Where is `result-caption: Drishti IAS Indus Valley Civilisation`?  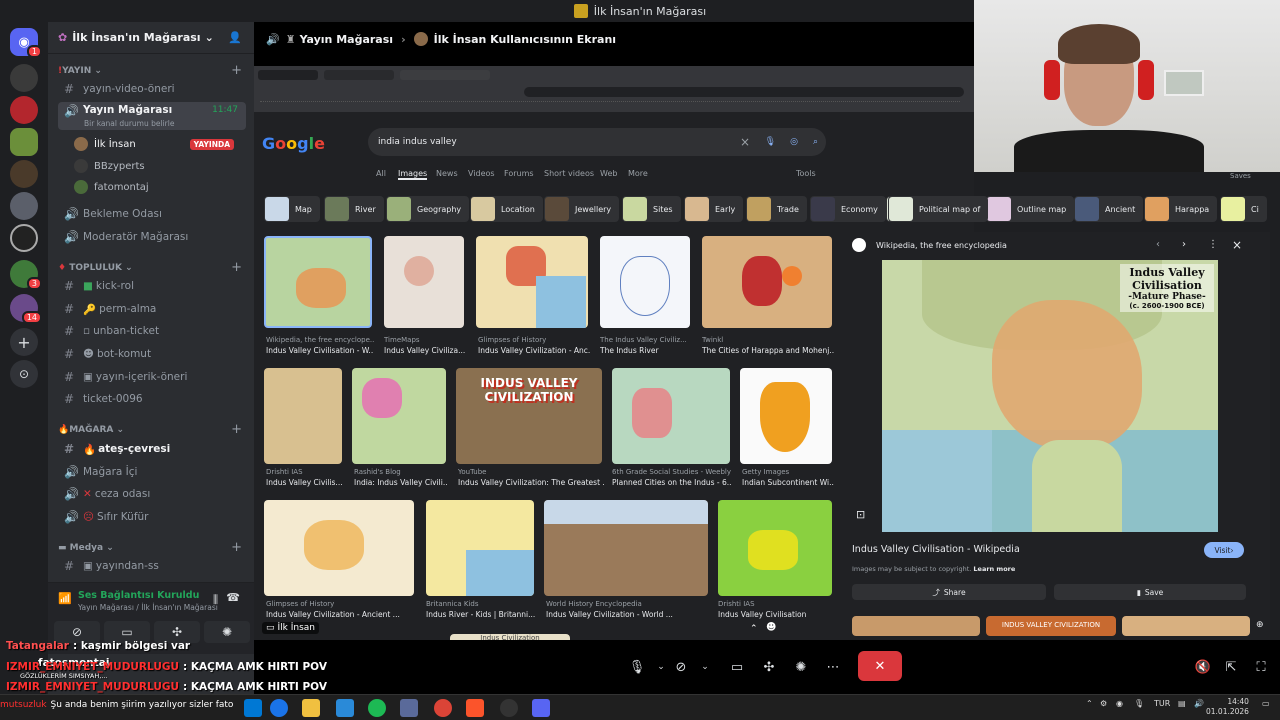 result-caption: Drishti IAS Indus Valley Civilisation is located at coordinates (775, 609).